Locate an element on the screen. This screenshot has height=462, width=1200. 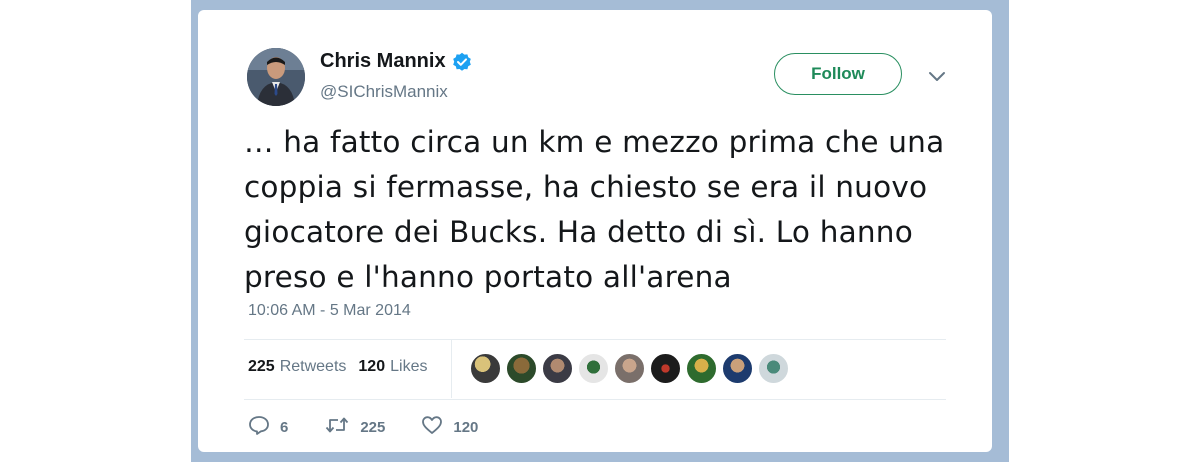
author-name-row: Chris Mannix is located at coordinates (396, 61).